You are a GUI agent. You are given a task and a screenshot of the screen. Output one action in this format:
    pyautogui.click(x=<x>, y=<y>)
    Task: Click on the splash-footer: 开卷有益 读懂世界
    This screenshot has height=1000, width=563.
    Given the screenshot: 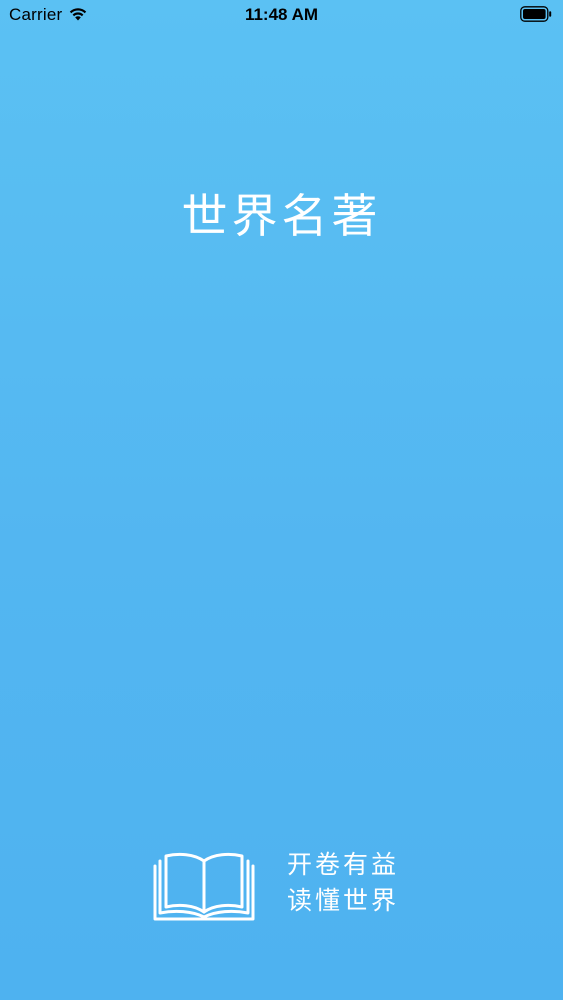 What is the action you would take?
    pyautogui.click(x=290, y=885)
    